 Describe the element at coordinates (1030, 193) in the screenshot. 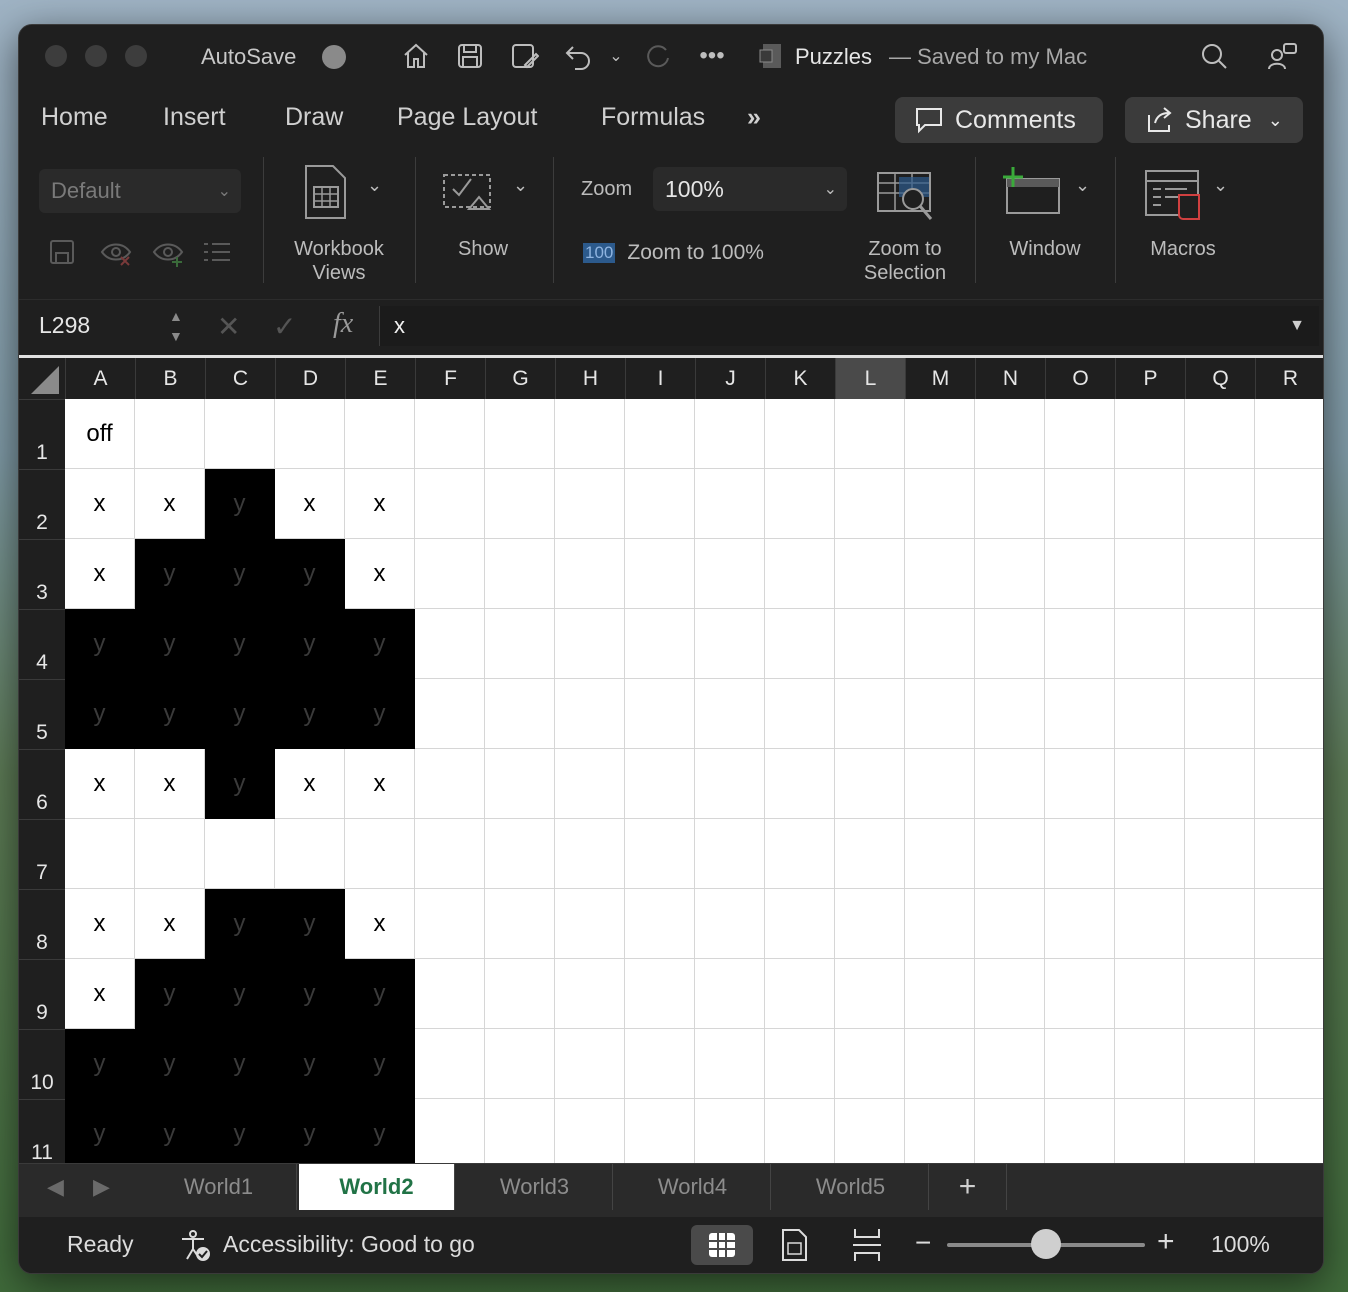

I see `window-icon` at that location.